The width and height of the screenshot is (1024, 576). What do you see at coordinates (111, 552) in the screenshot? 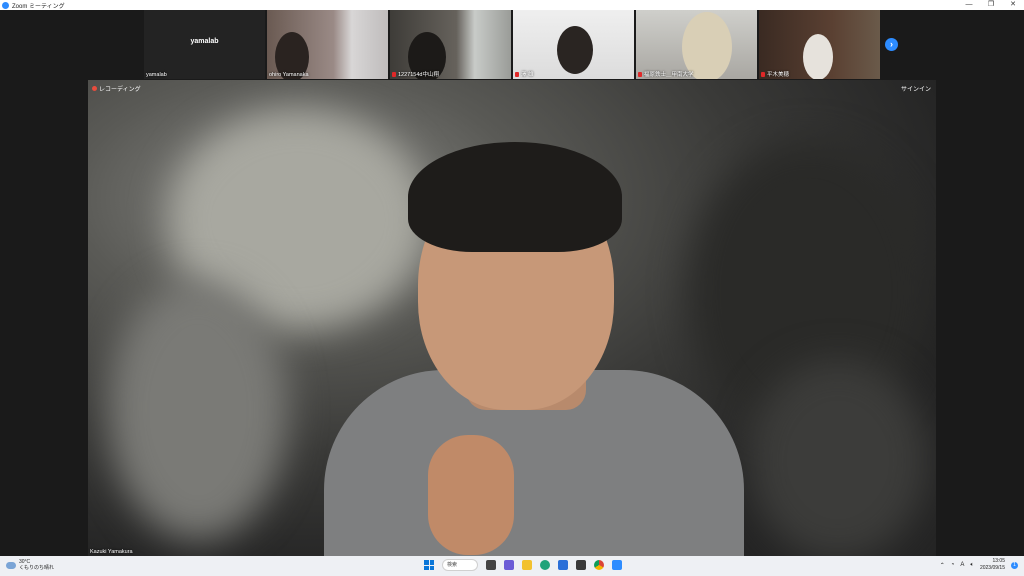
I see `speaker-name: Kazuki Yamakura` at bounding box center [111, 552].